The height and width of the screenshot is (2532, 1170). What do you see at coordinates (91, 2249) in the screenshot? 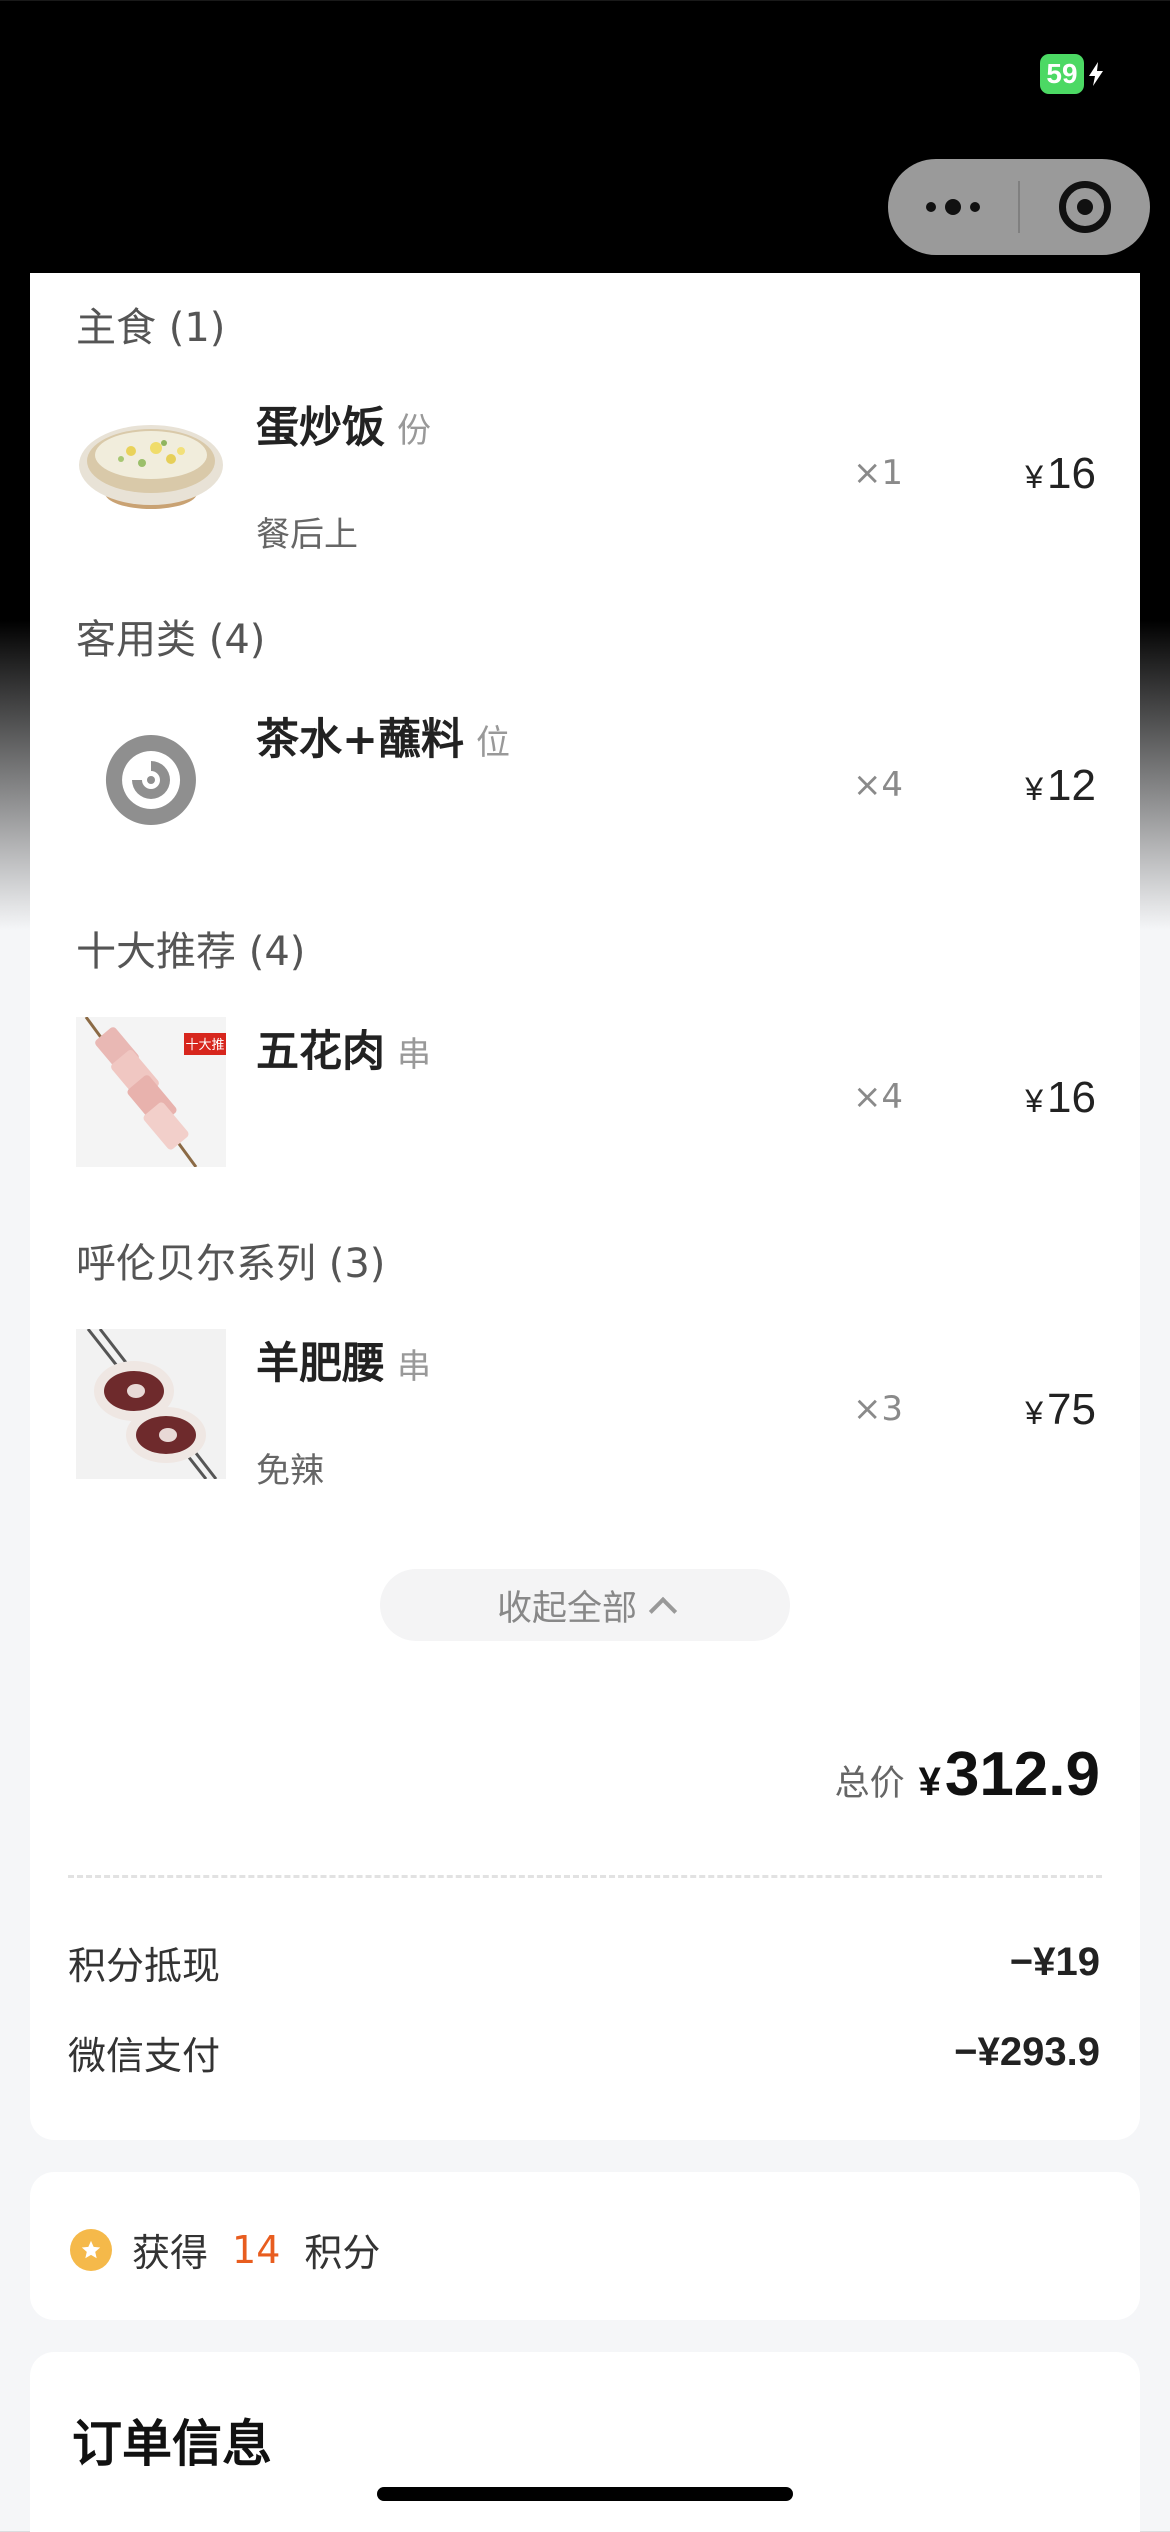
I see `star-icon` at bounding box center [91, 2249].